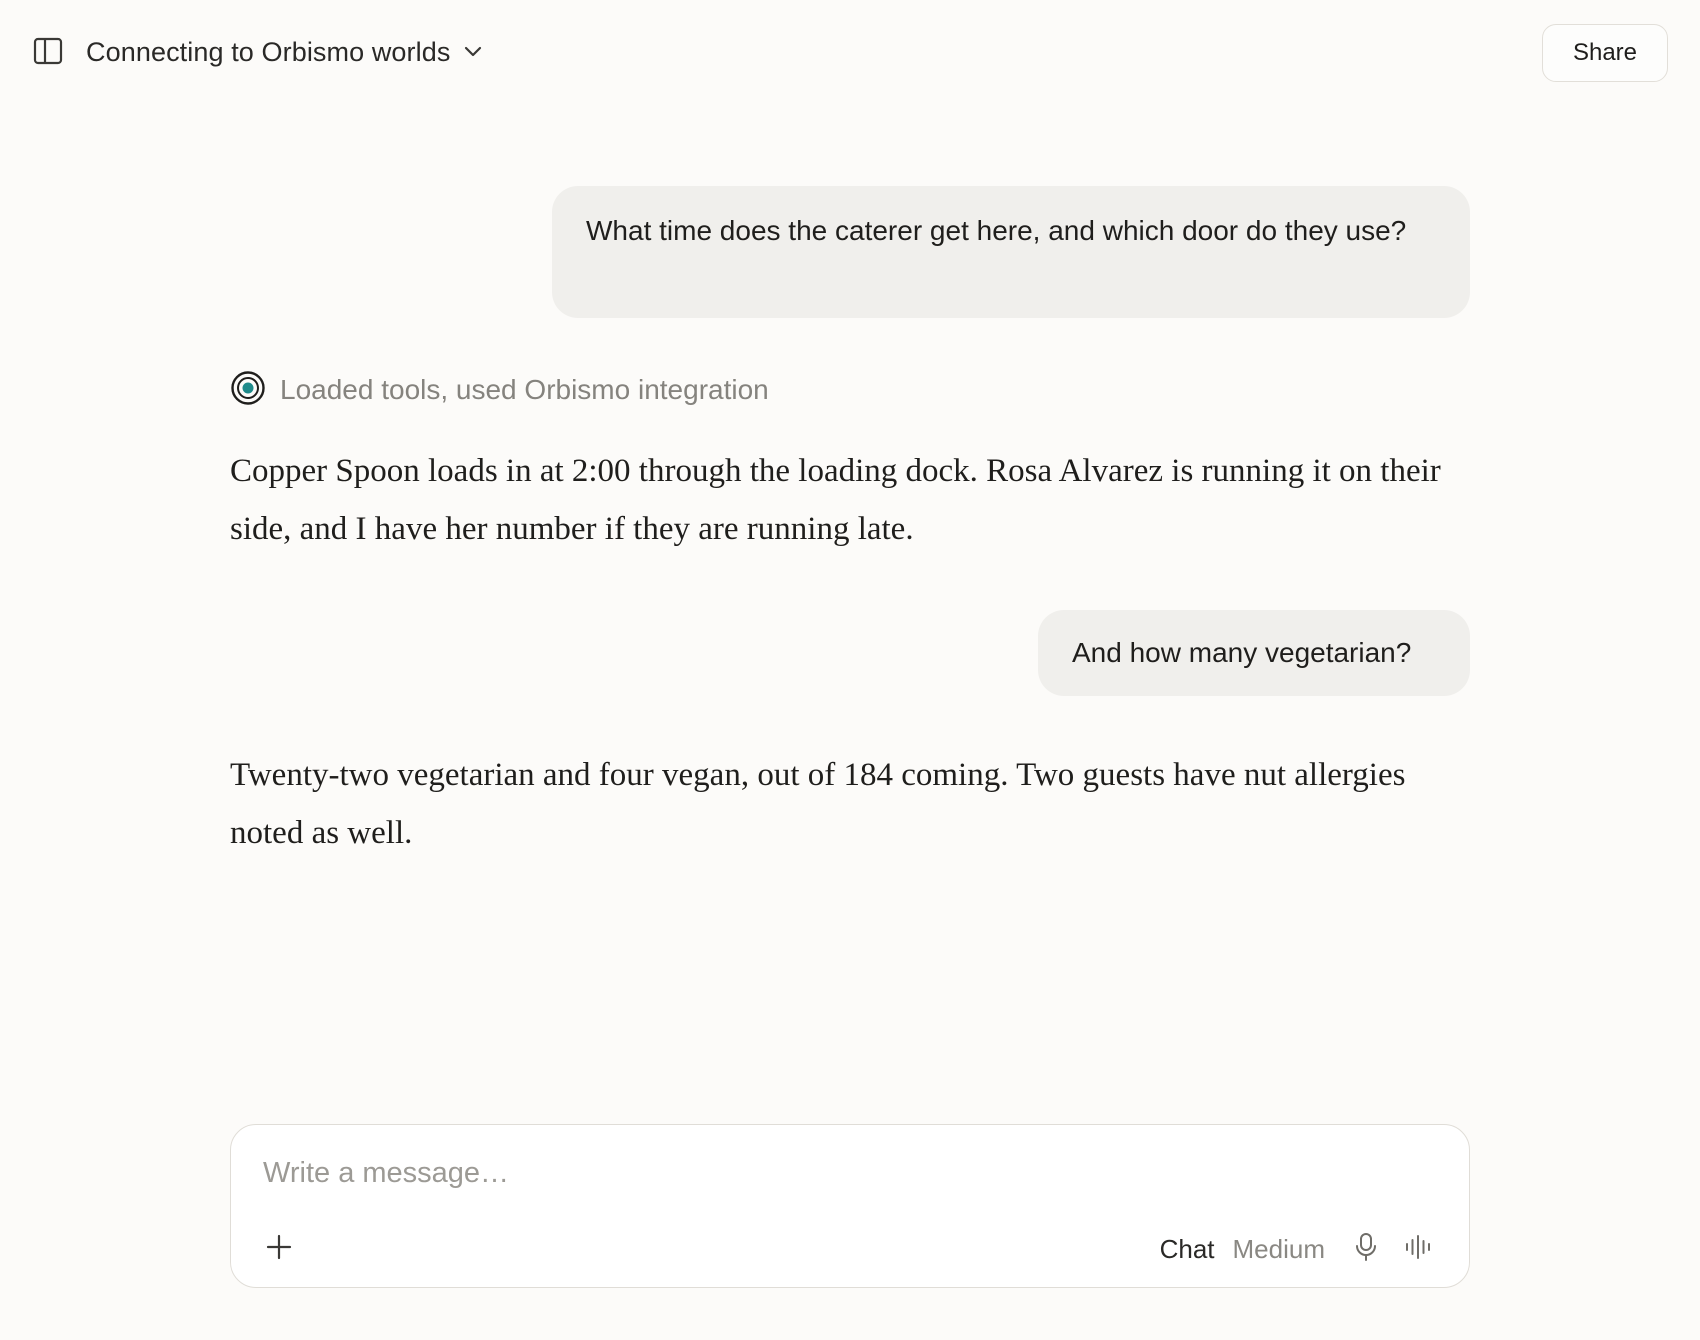  Describe the element at coordinates (1187, 1249) in the screenshot. I see `mode-selector: Chat` at that location.